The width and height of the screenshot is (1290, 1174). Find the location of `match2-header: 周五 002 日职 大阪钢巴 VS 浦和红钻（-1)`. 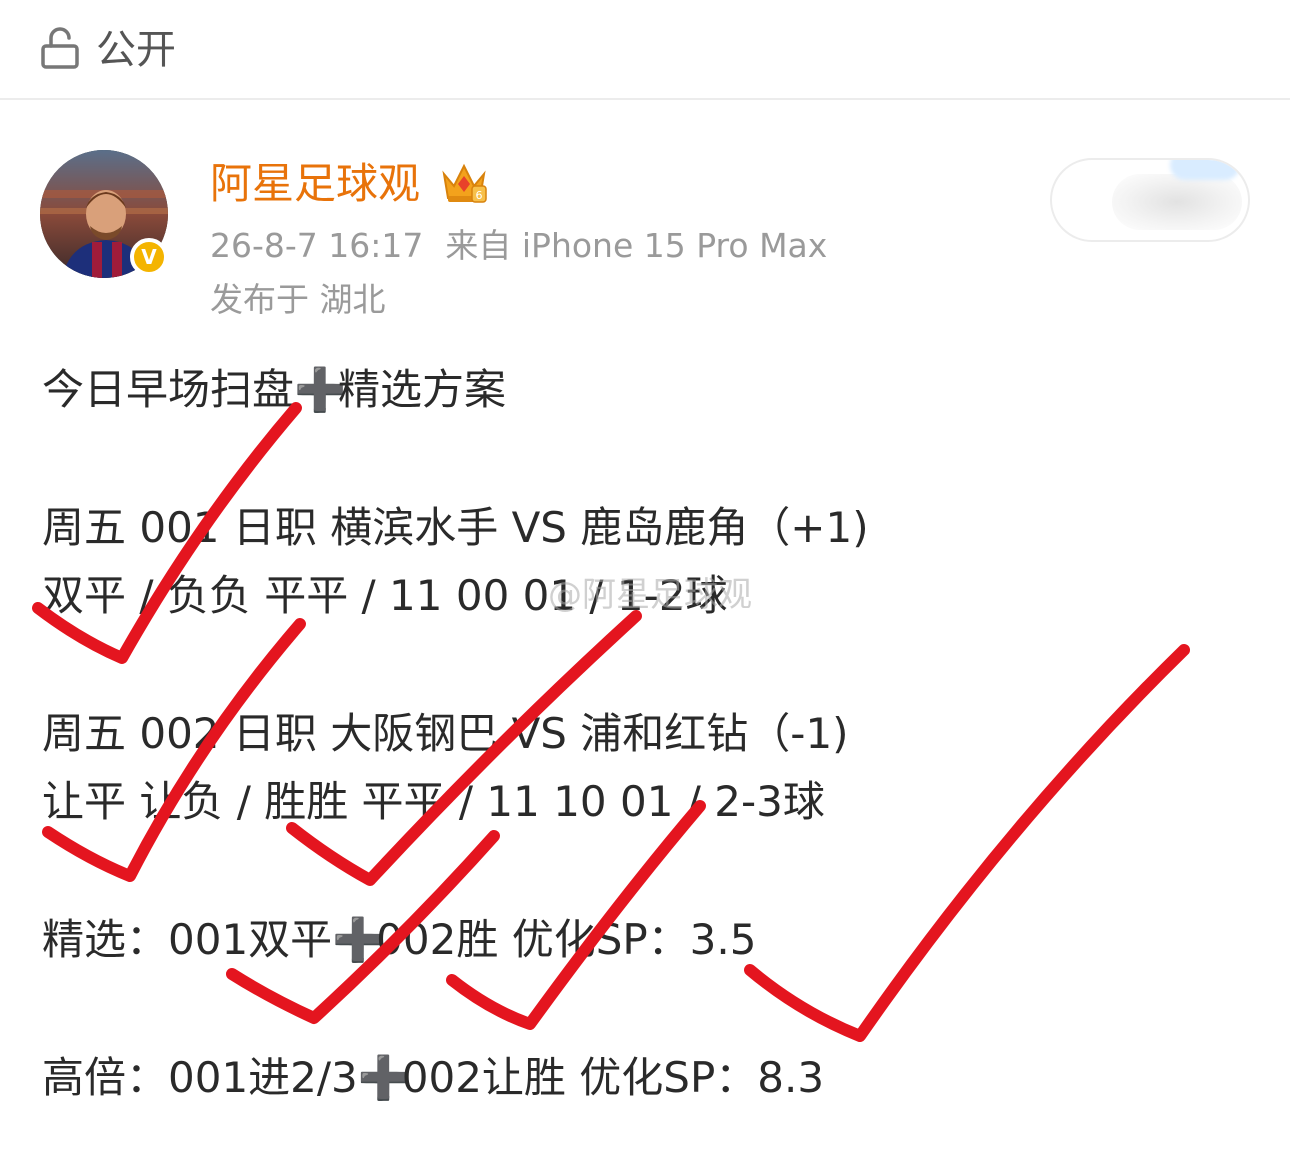

match2-header: 周五 002 日职 大阪钢巴 VS 浦和红钻（-1) is located at coordinates (445, 733).